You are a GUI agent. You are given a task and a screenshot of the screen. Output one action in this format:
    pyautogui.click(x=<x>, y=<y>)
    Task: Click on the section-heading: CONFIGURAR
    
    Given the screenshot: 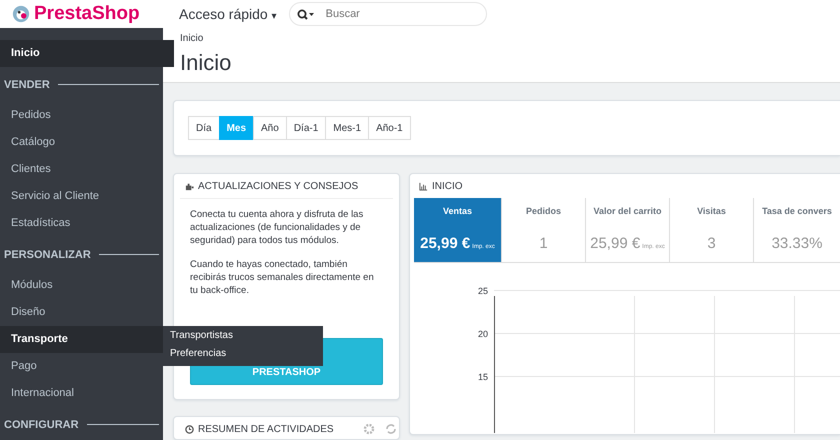 What is the action you would take?
    pyautogui.click(x=41, y=424)
    